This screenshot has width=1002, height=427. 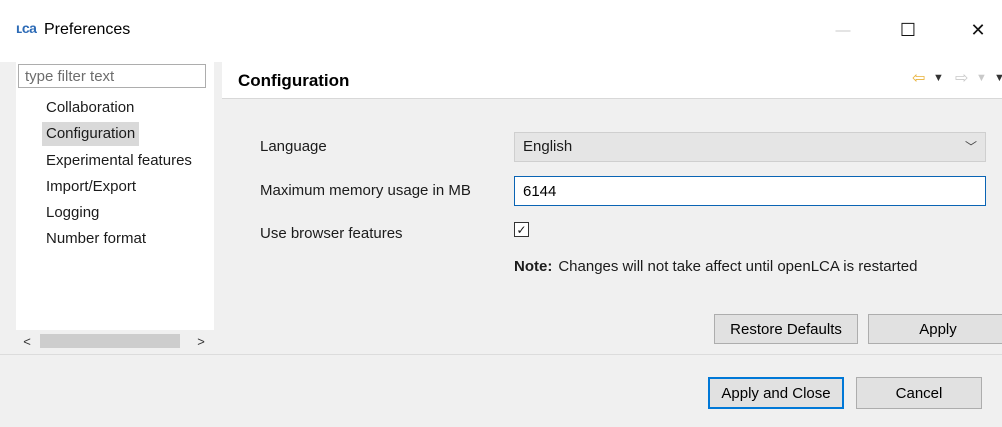 What do you see at coordinates (501, 31) in the screenshot?
I see `title-bar: ʟca Preferences — ☐ ✕` at bounding box center [501, 31].